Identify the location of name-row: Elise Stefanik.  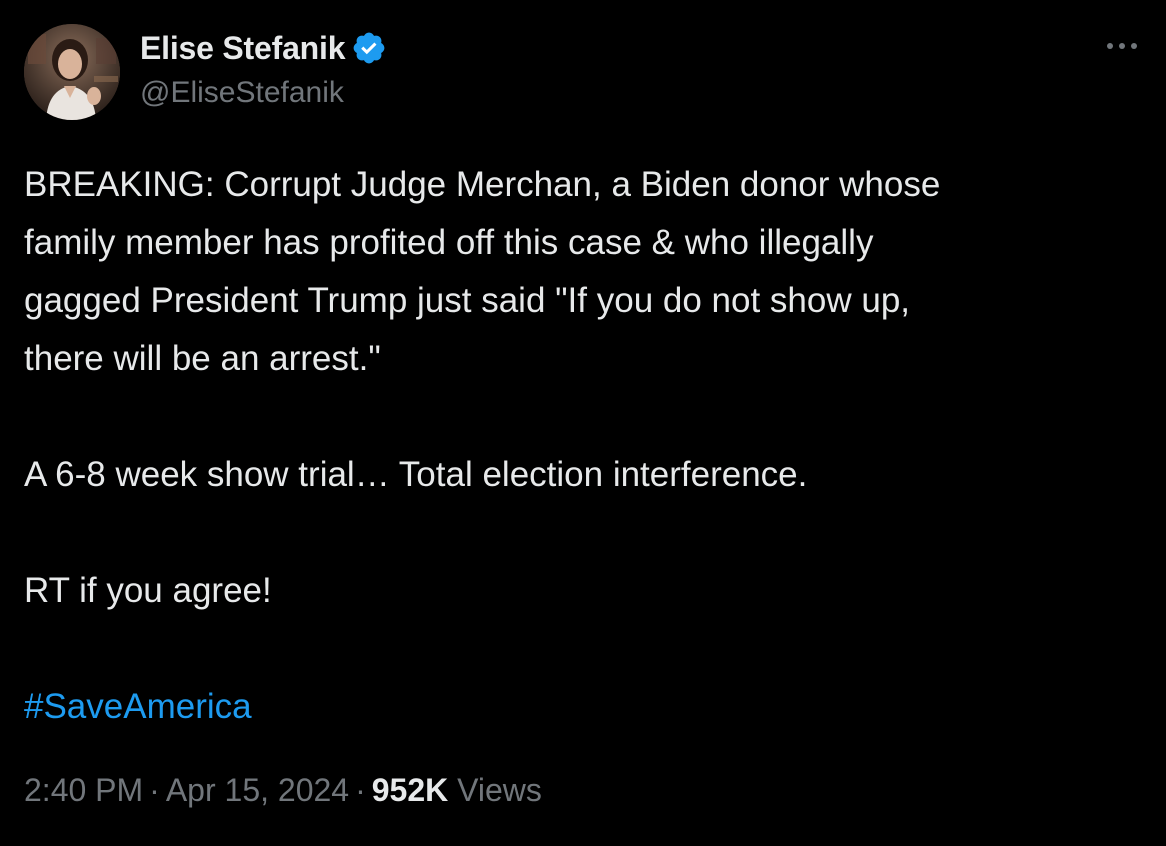
(263, 48).